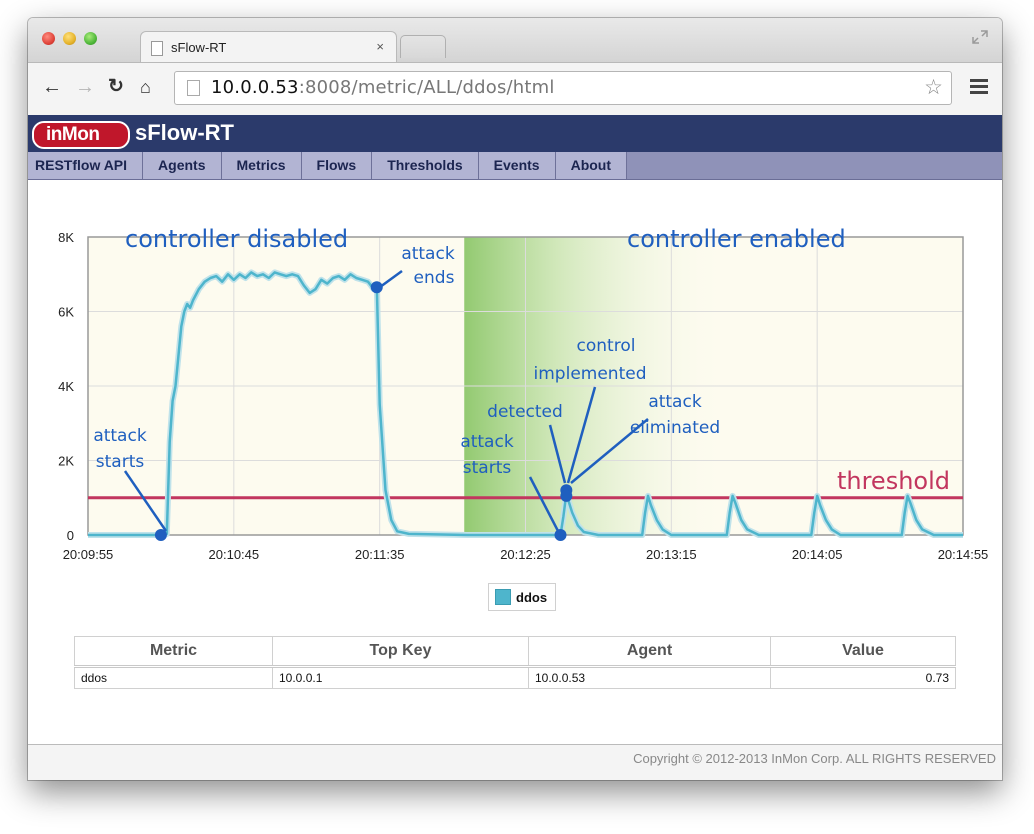  Describe the element at coordinates (66, 386) in the screenshot. I see `y-tick-label: 4K` at that location.